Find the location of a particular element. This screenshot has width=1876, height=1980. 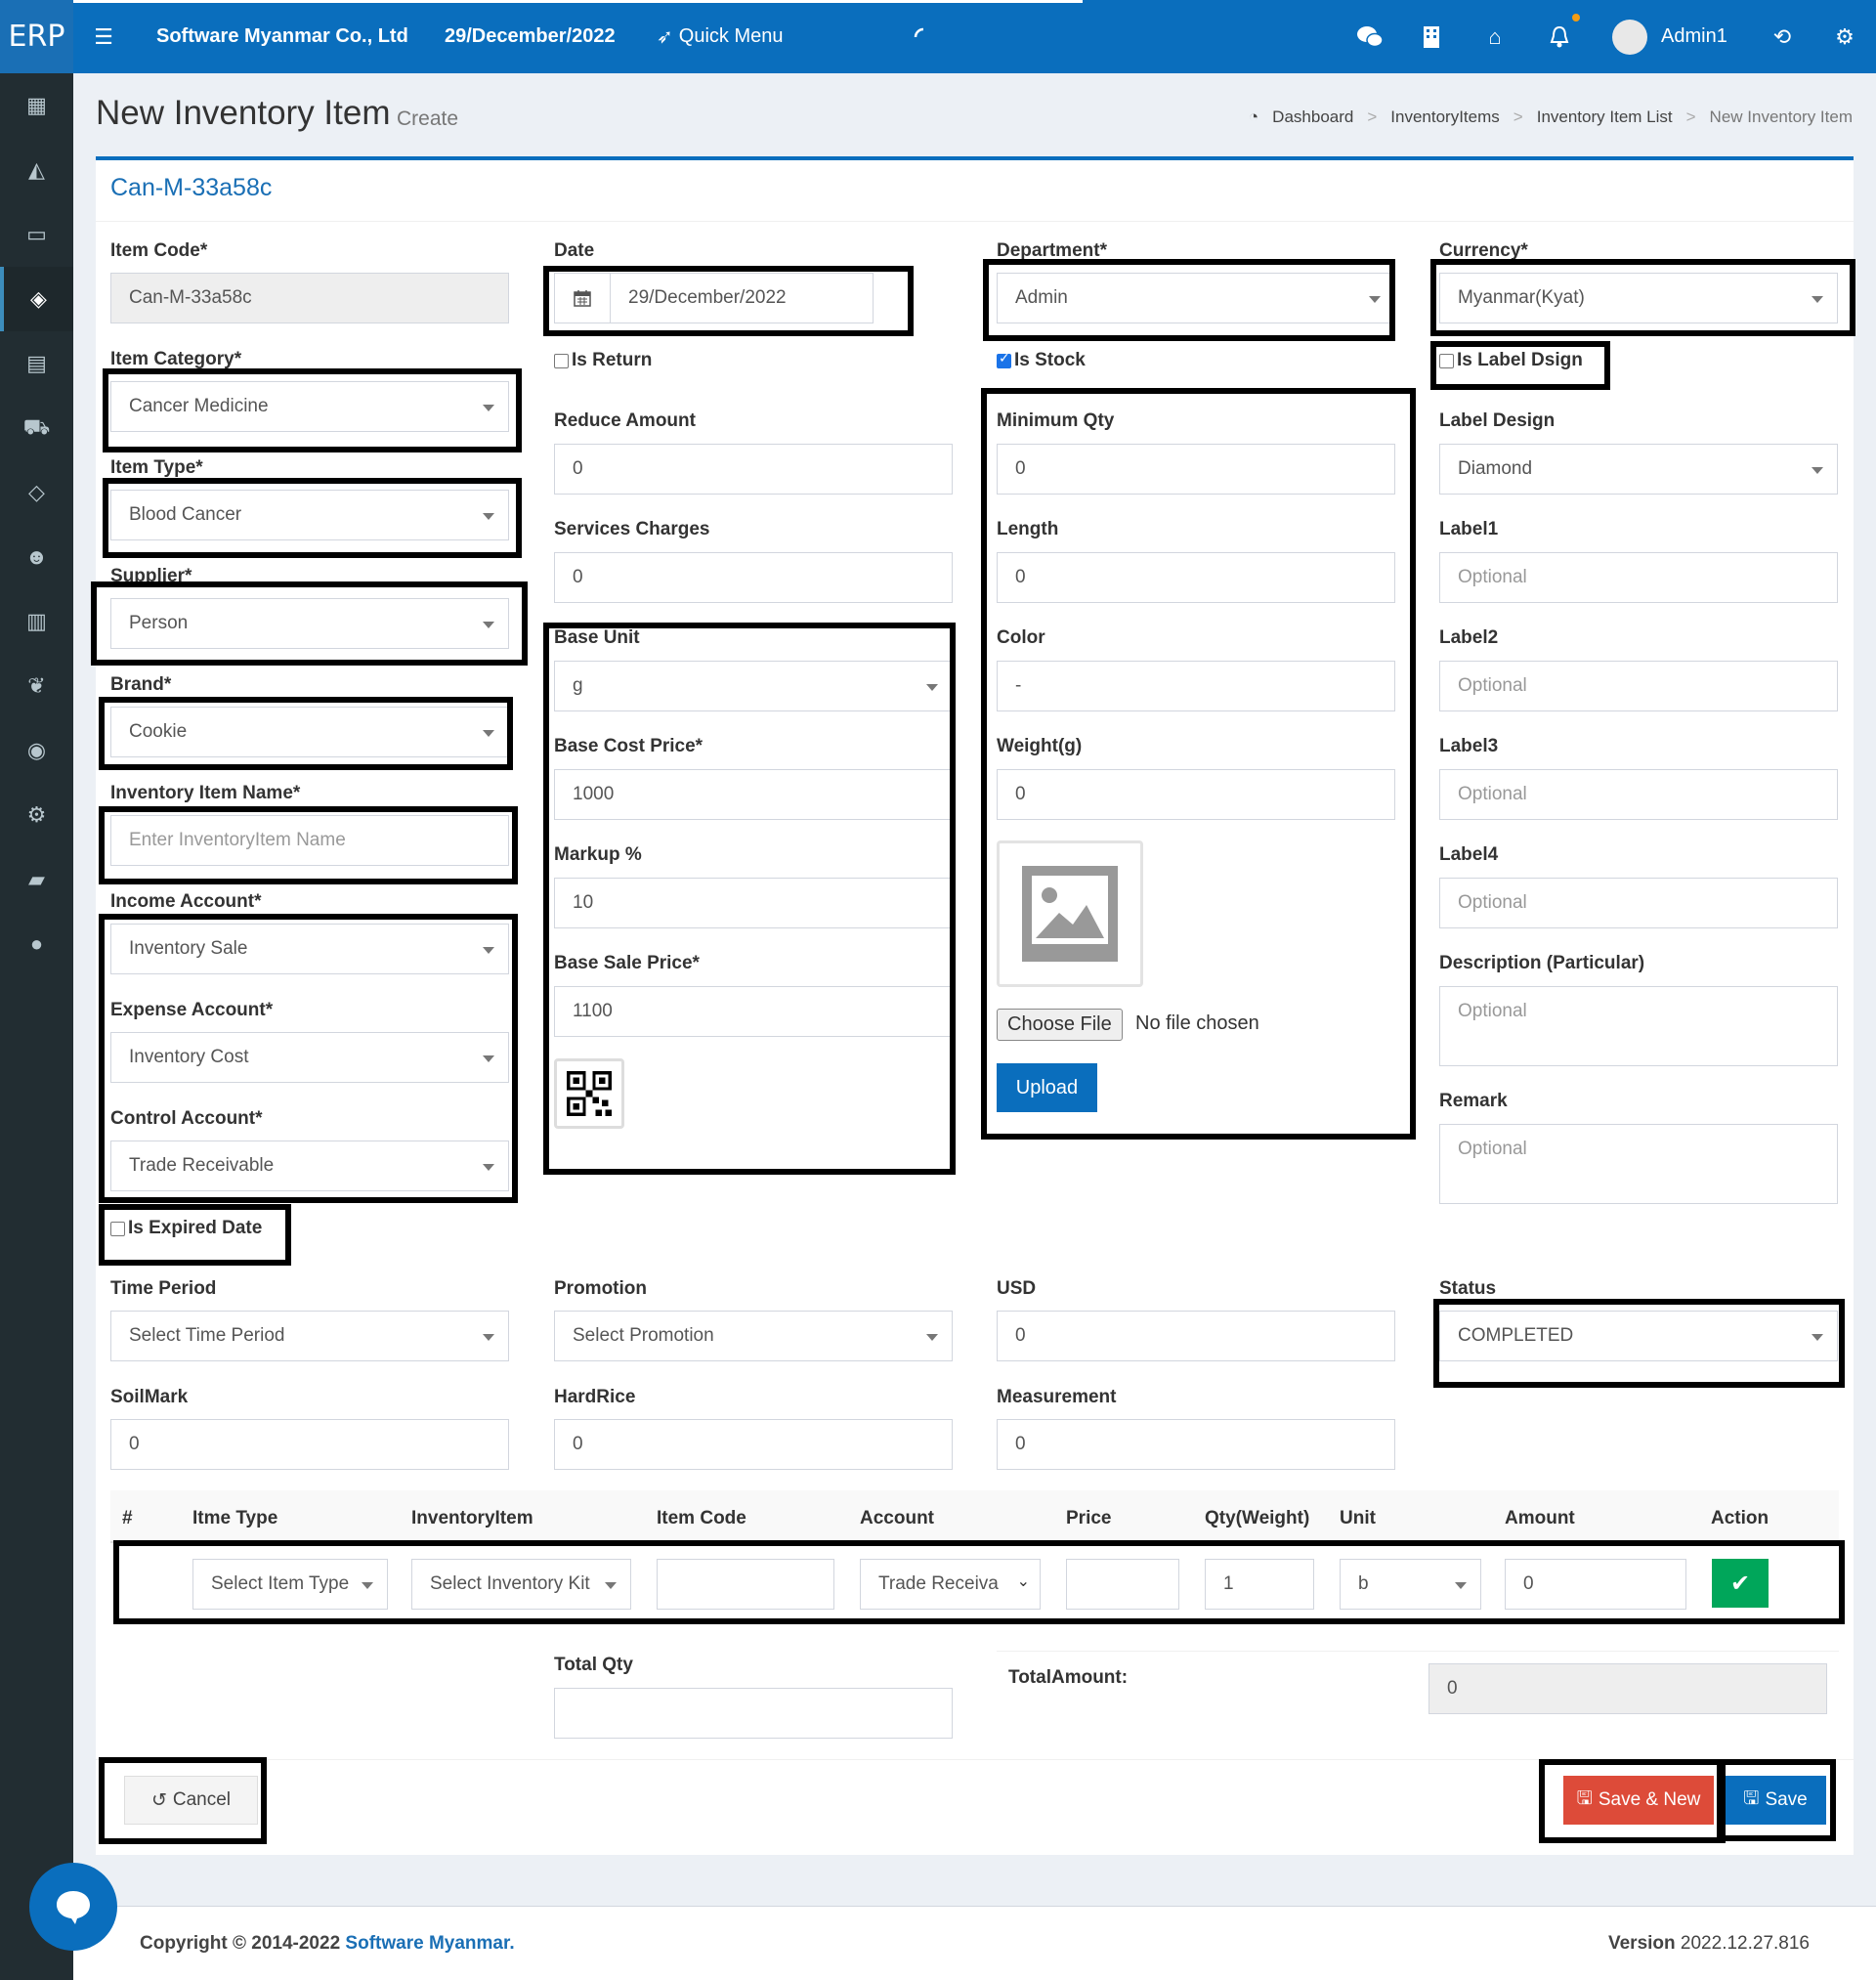

bell-icon is located at coordinates (1560, 36).